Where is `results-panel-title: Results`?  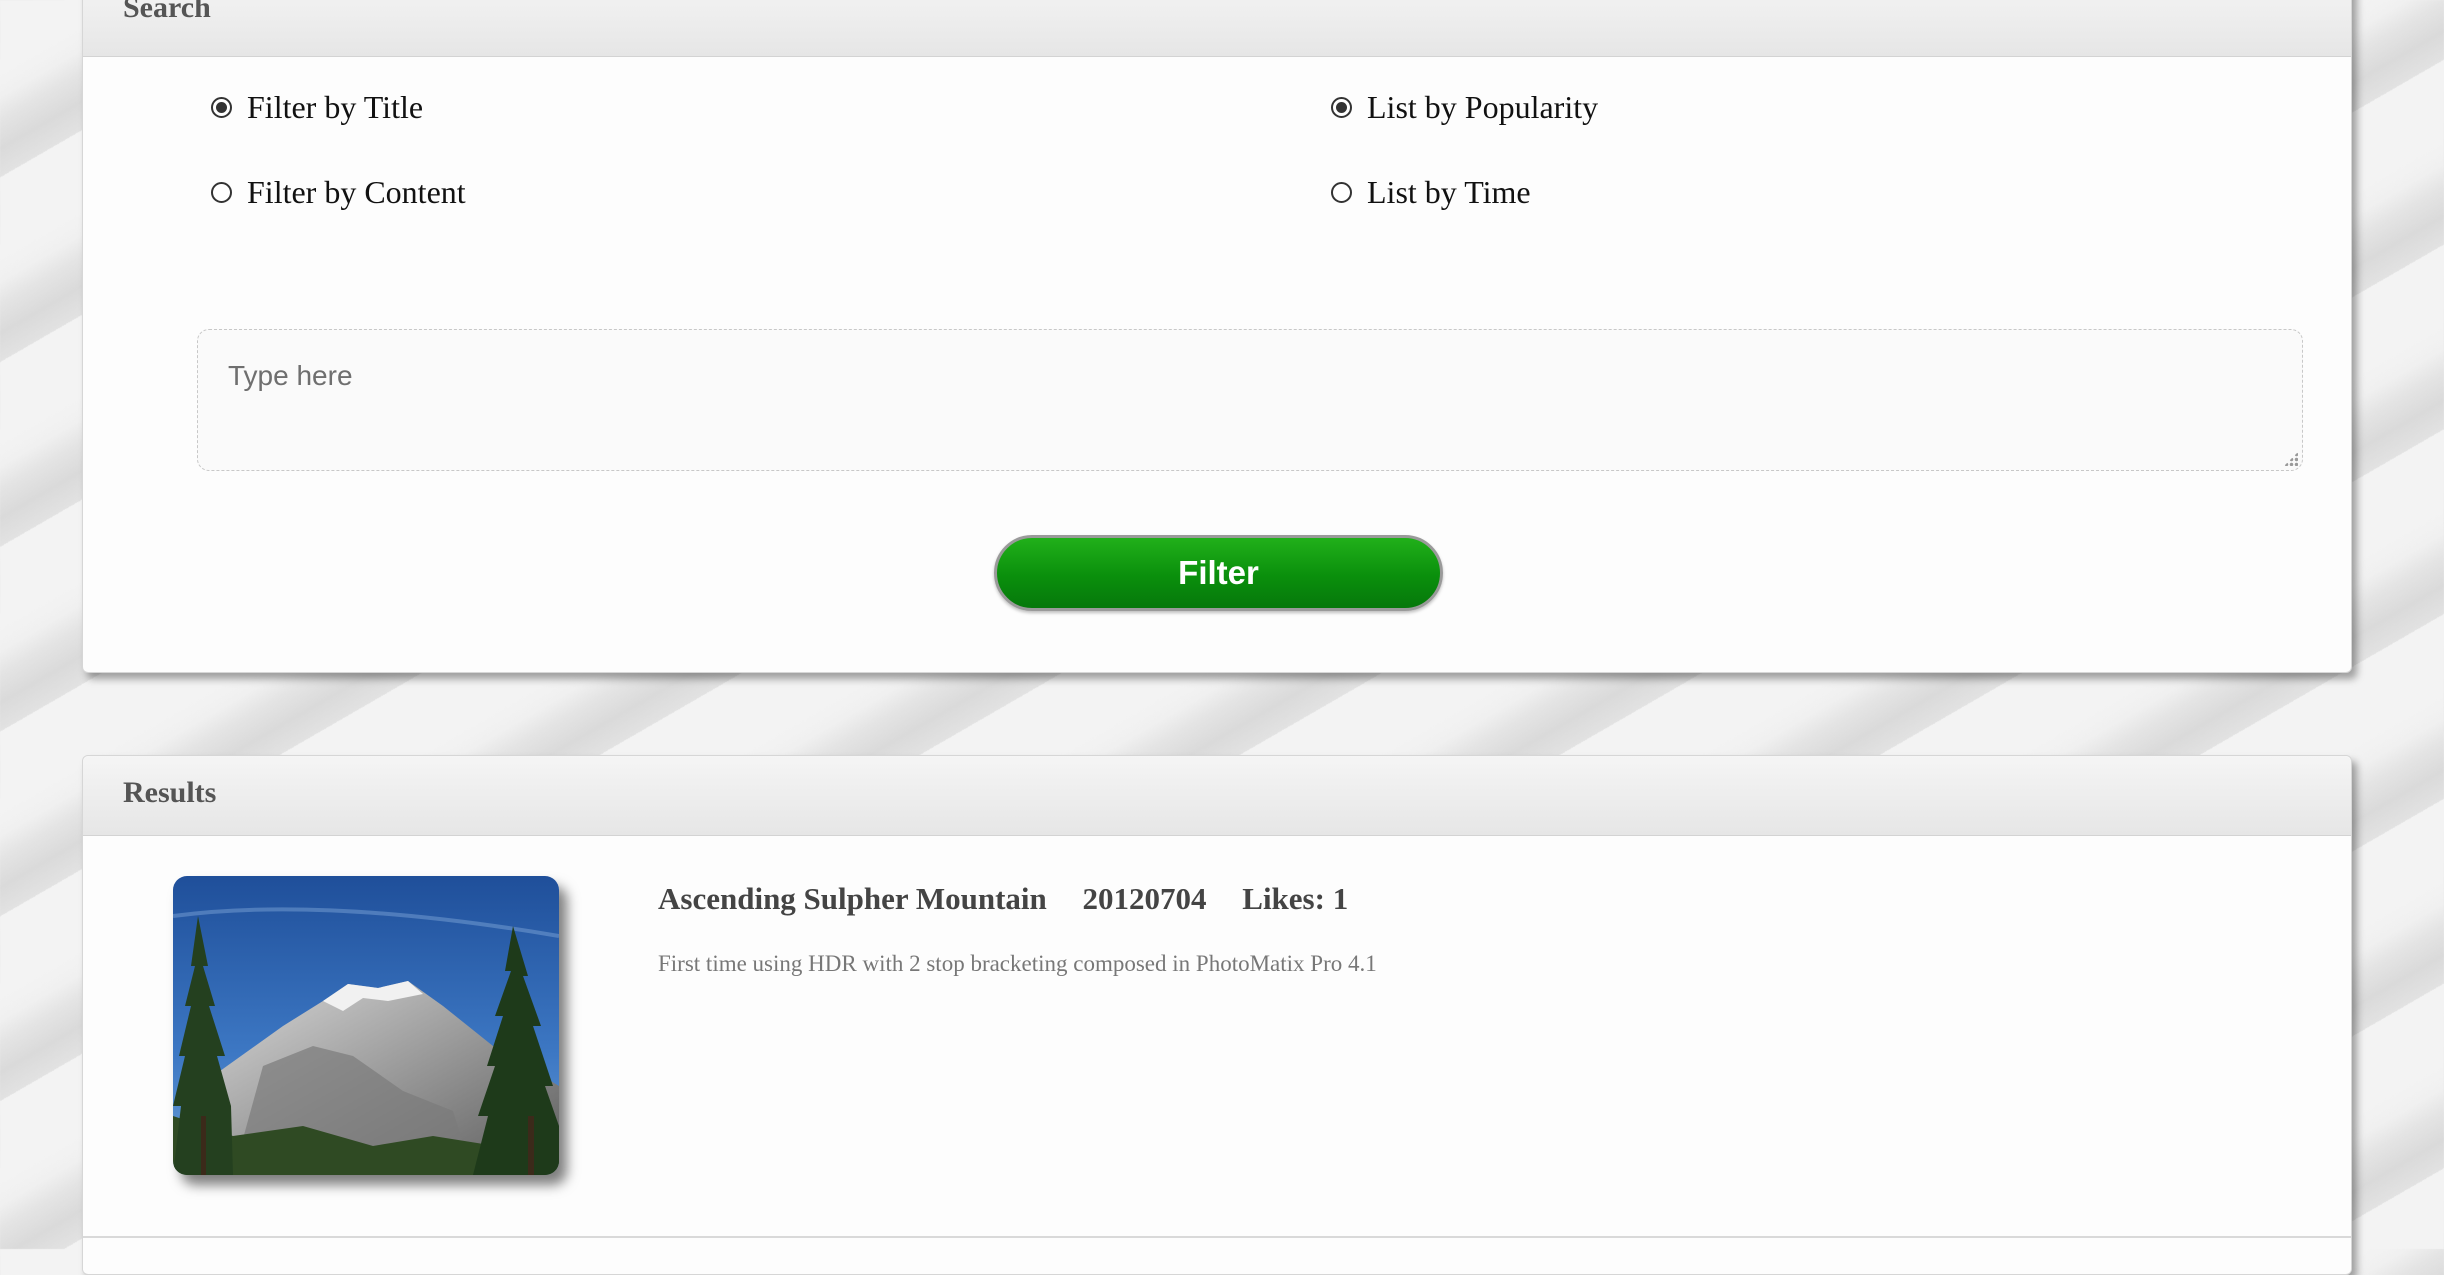 results-panel-title: Results is located at coordinates (170, 792).